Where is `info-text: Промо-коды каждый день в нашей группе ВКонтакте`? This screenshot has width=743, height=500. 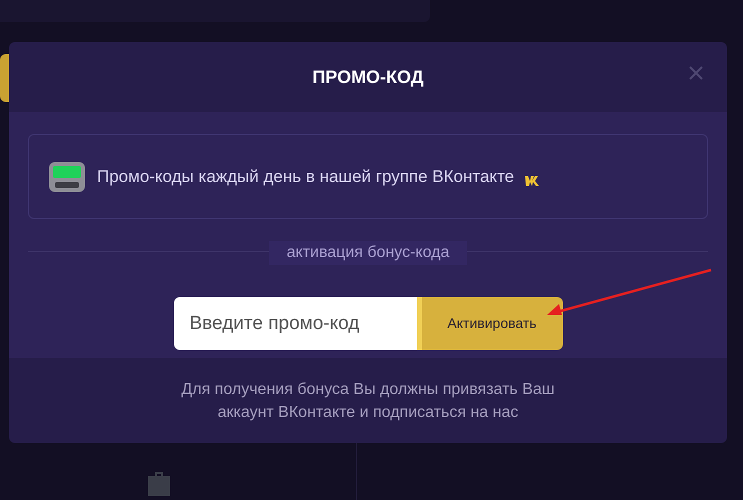
info-text: Промо-коды каждый день в нашей группе ВКонтакте is located at coordinates (305, 177).